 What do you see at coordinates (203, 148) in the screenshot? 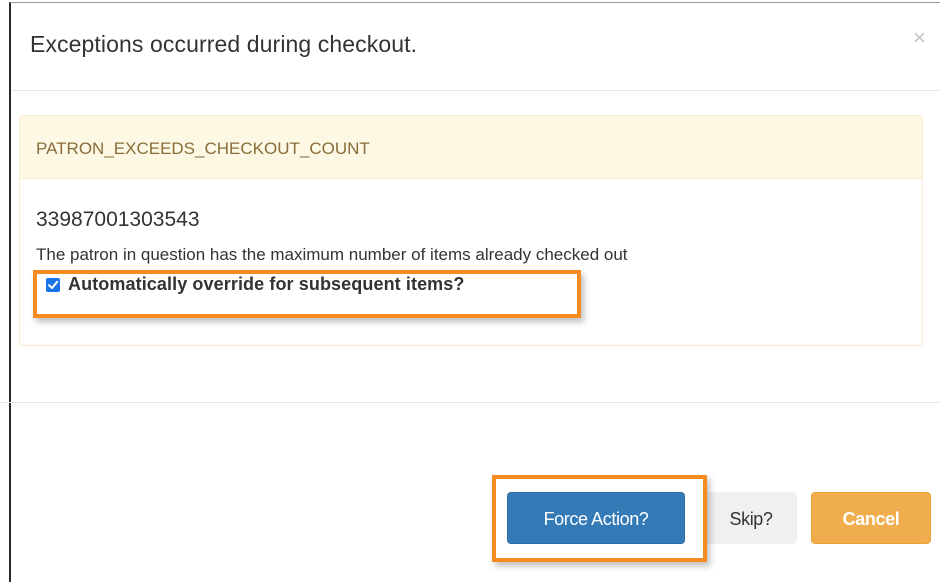
I see `exception-code: PATRON_EXCEEDS_CHECKOUT_COUNT` at bounding box center [203, 148].